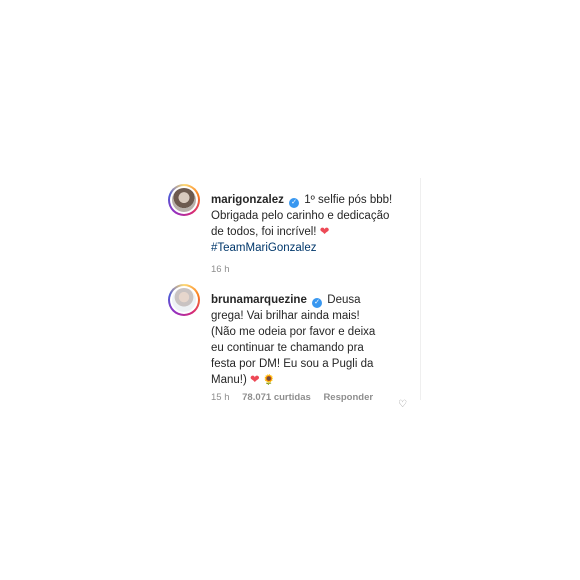 The width and height of the screenshot is (580, 580). What do you see at coordinates (247, 200) in the screenshot?
I see `username-link: marigonzalez` at bounding box center [247, 200].